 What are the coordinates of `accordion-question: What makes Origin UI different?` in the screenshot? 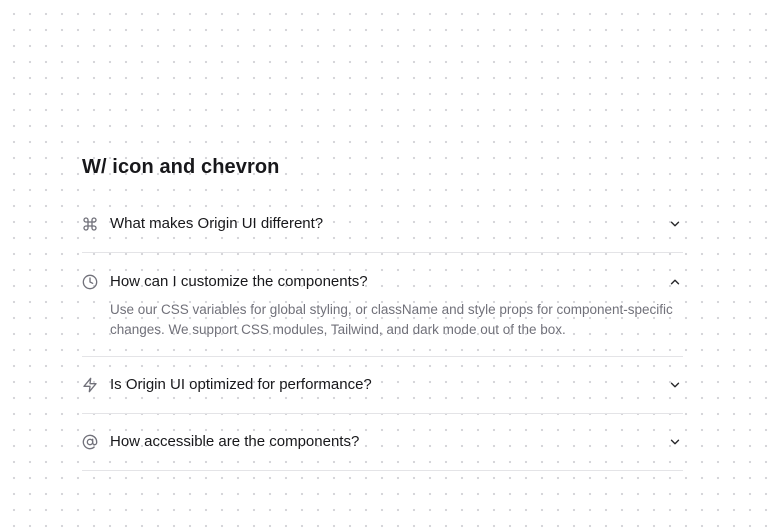 It's located at (217, 223).